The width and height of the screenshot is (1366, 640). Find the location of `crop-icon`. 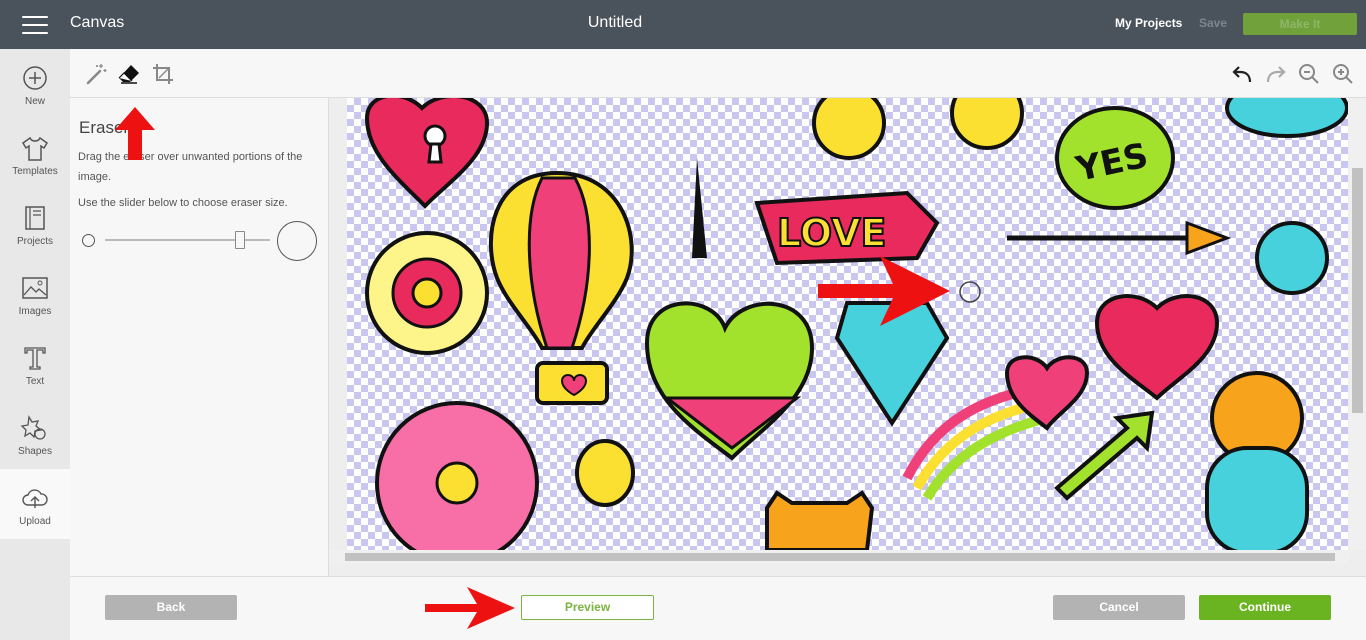

crop-icon is located at coordinates (163, 74).